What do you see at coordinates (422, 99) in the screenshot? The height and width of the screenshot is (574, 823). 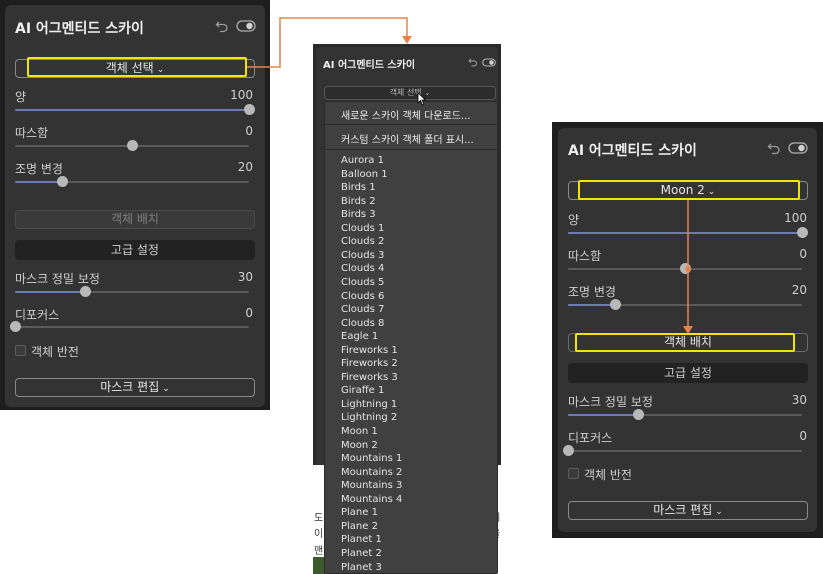 I see `mouse-cursor-icon` at bounding box center [422, 99].